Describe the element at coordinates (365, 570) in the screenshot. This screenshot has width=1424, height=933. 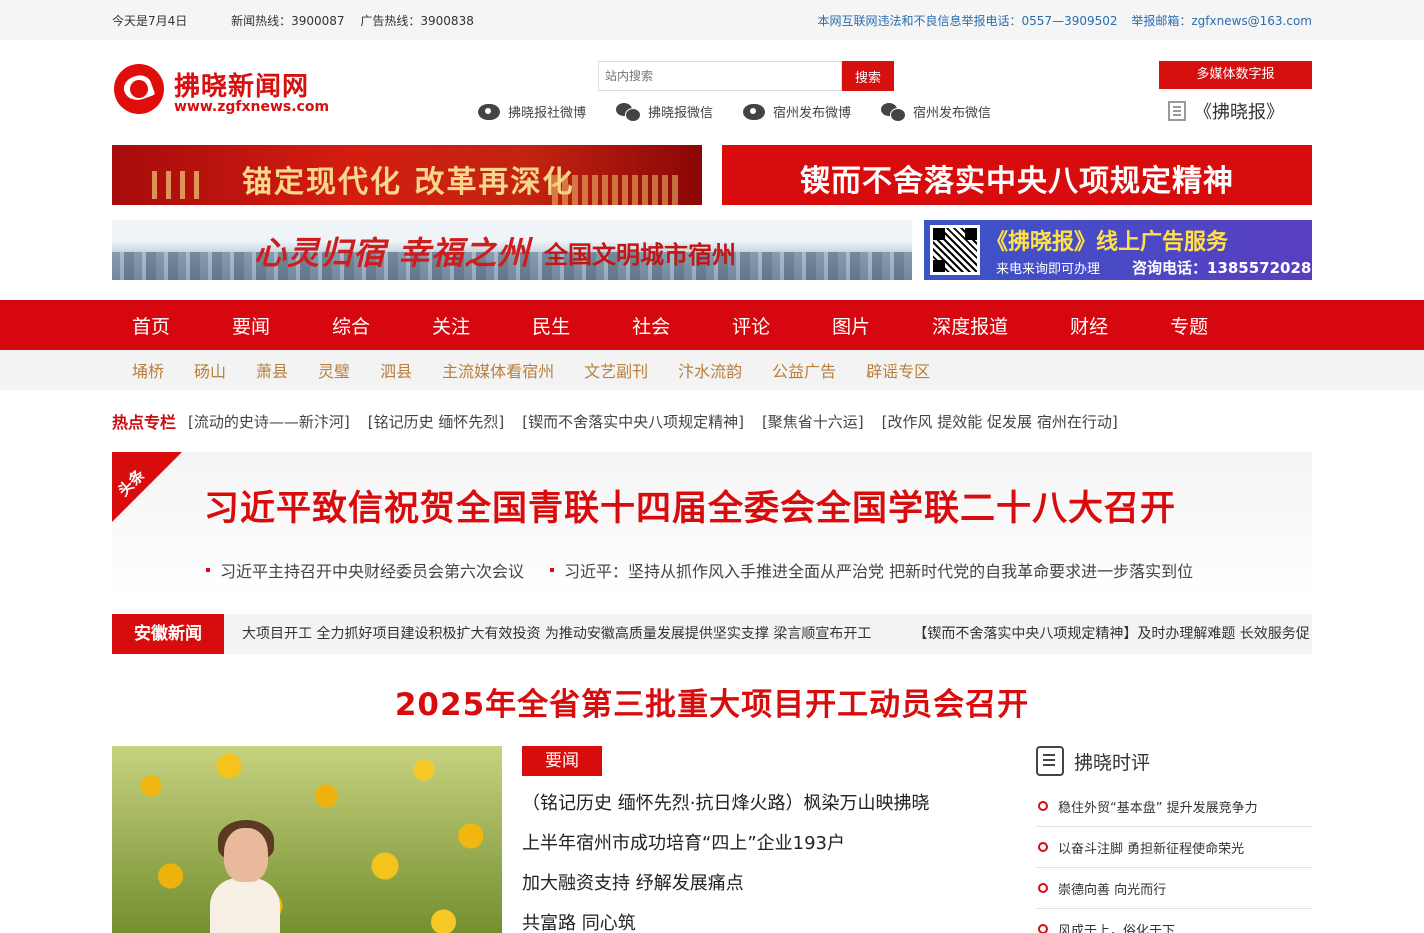
I see `headline-sub-link: 习近平主持召开中央财经委员会第六次会议` at that location.